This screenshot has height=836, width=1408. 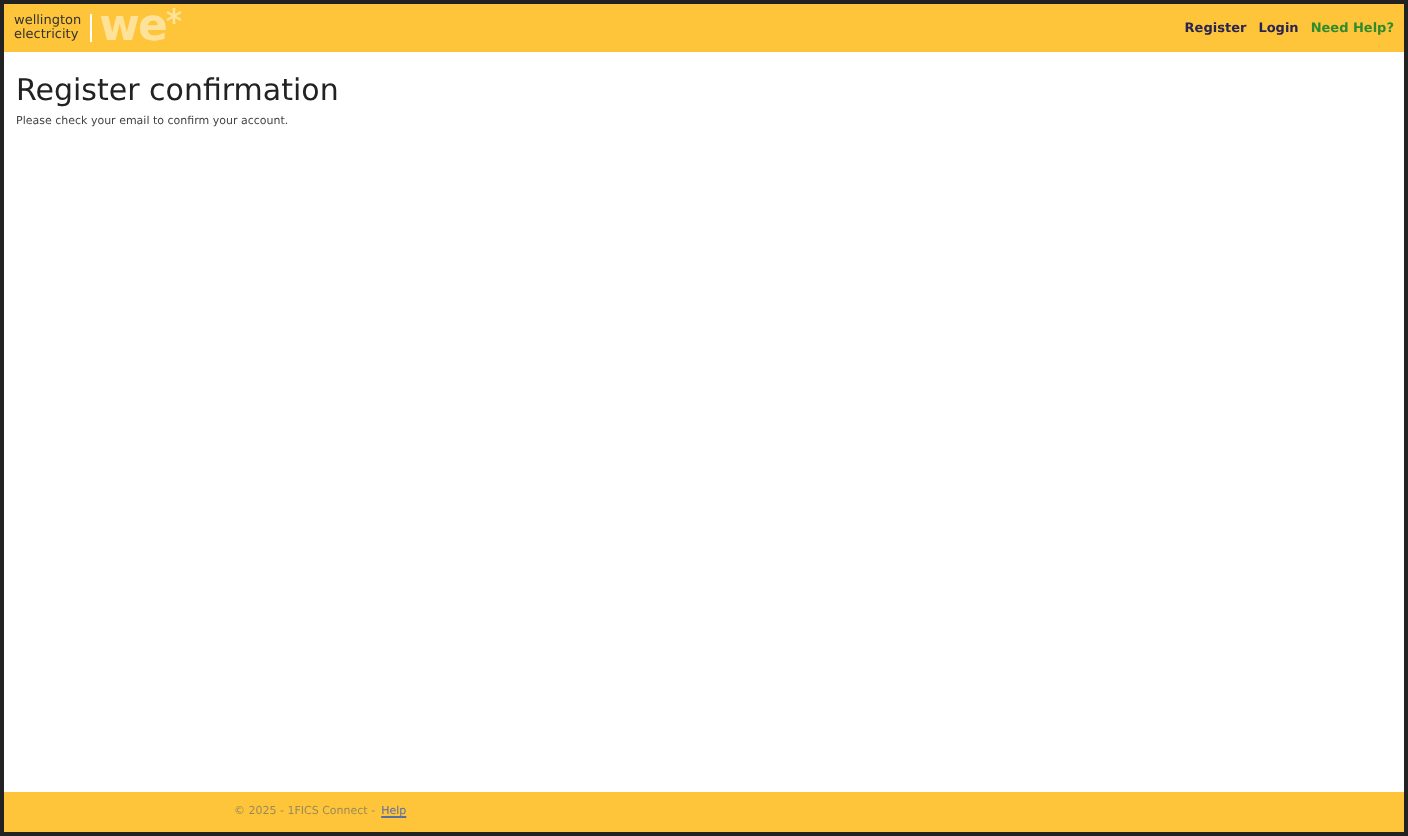 I want to click on page-title: Register confirmation, so click(x=178, y=90).